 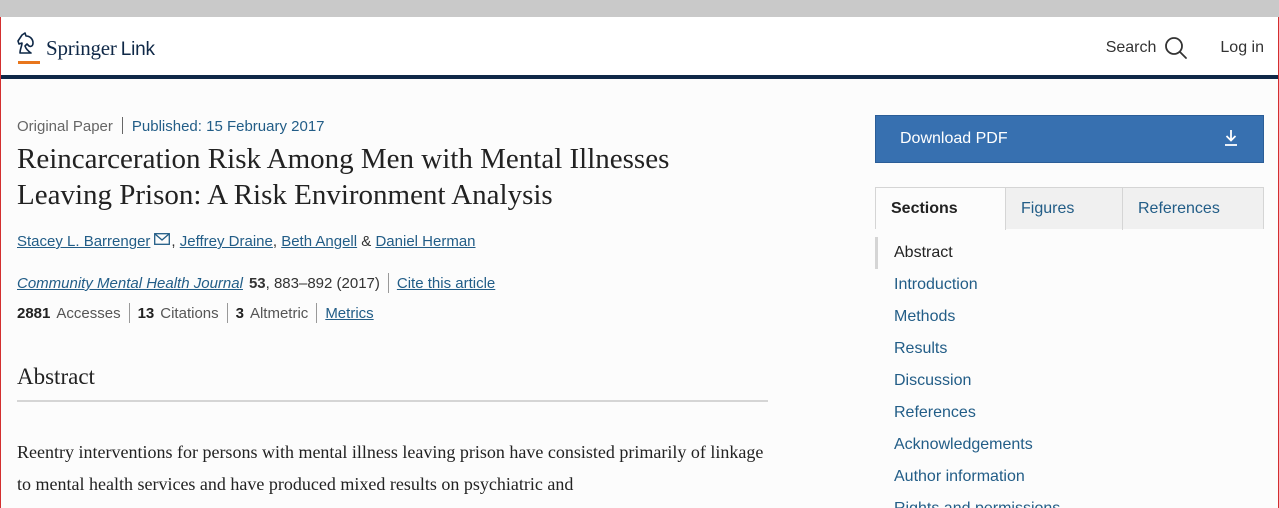 What do you see at coordinates (146, 313) in the screenshot?
I see `citations-count: 13` at bounding box center [146, 313].